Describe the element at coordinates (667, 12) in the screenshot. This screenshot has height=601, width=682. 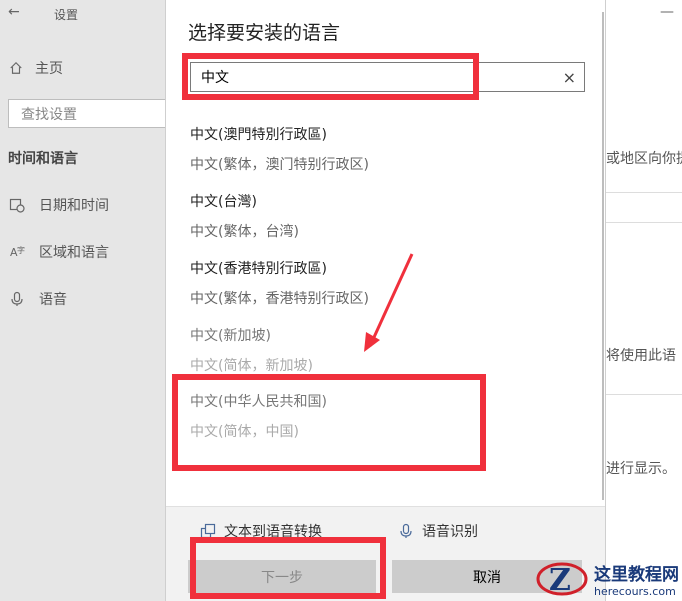
I see `minimize-icon: —` at that location.